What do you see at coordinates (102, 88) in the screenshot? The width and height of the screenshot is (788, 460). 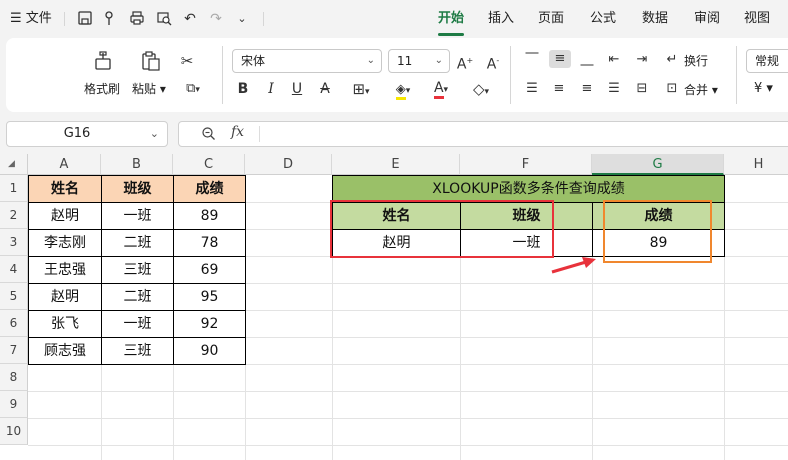 I see `format-painter-label: 格式刷` at bounding box center [102, 88].